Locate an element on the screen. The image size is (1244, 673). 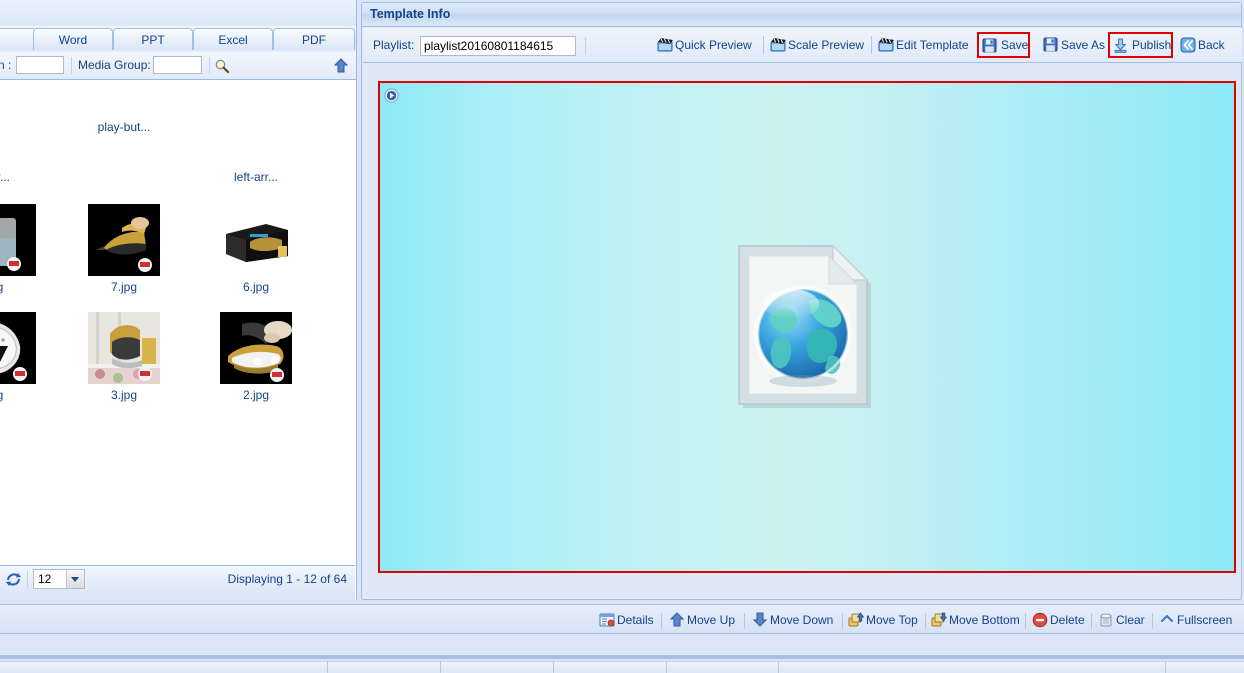
details-button: Details is located at coordinates (626, 620).